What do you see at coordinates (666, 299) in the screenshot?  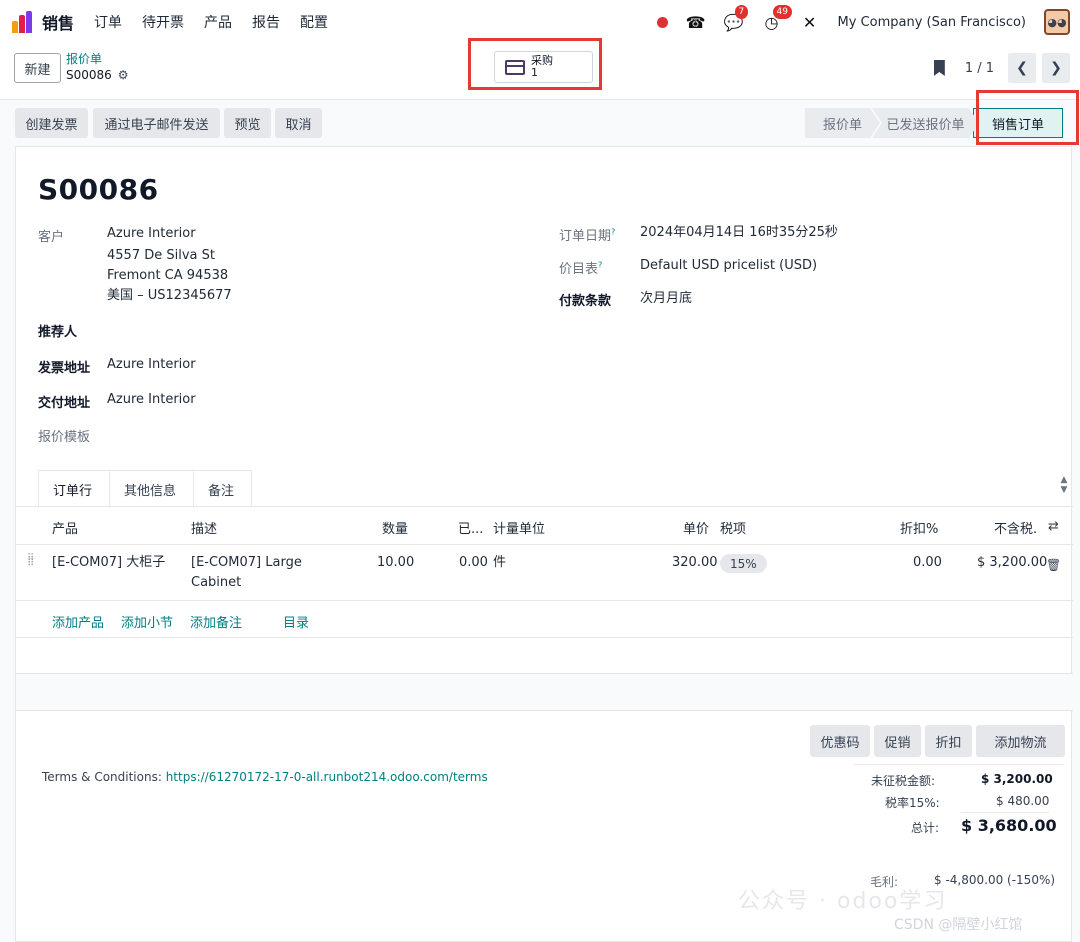 I see `payment-terms-field: 次月月底` at bounding box center [666, 299].